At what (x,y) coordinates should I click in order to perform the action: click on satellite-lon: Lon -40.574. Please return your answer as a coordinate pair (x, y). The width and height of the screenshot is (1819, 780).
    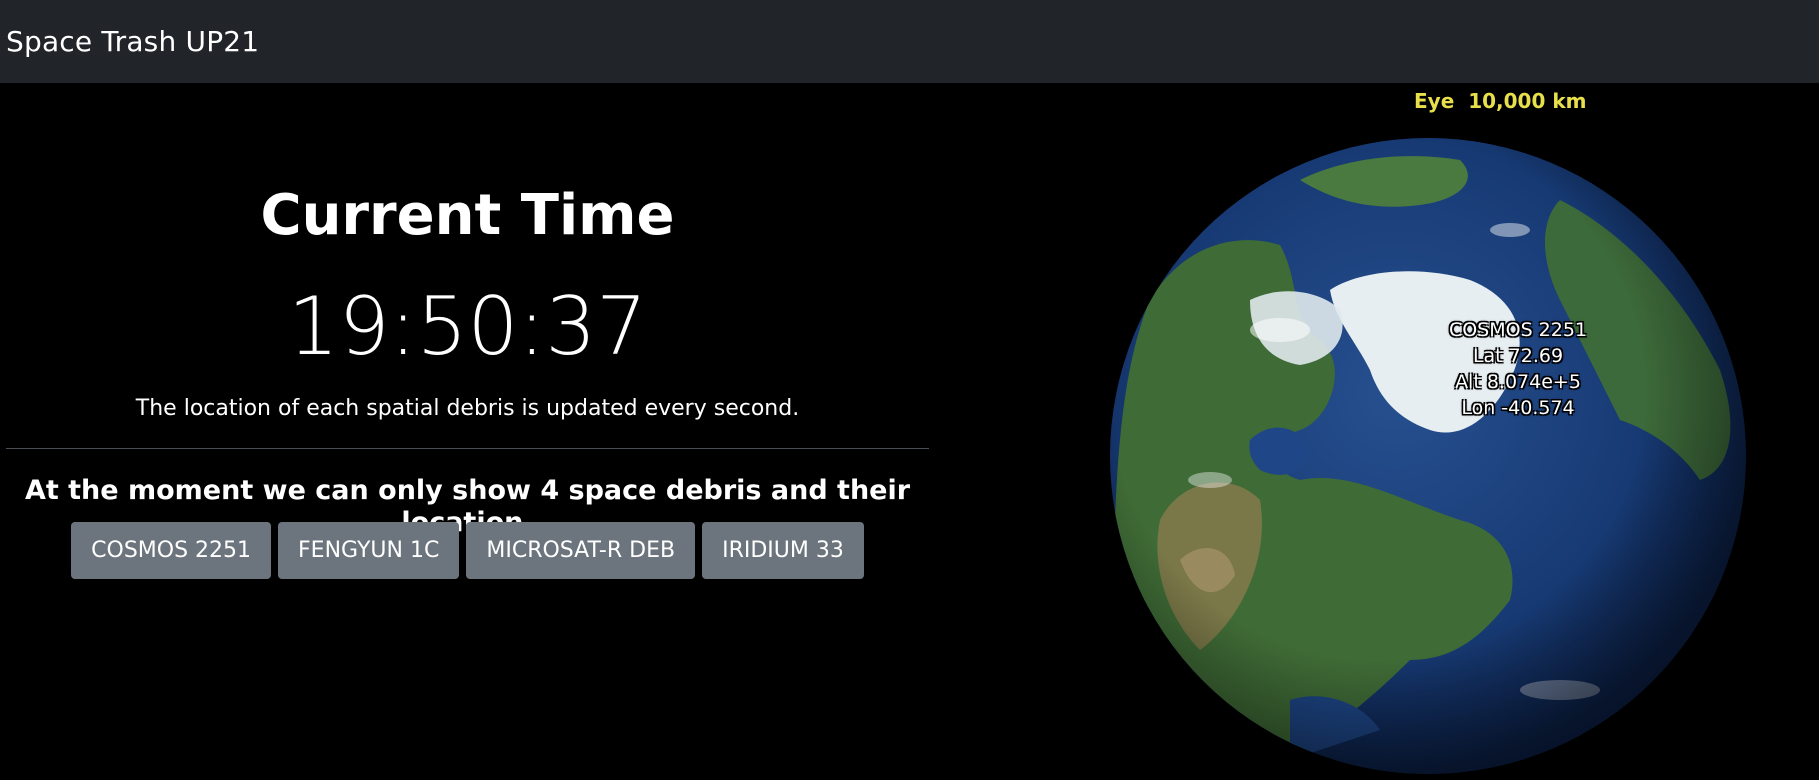
    Looking at the image, I should click on (1518, 408).